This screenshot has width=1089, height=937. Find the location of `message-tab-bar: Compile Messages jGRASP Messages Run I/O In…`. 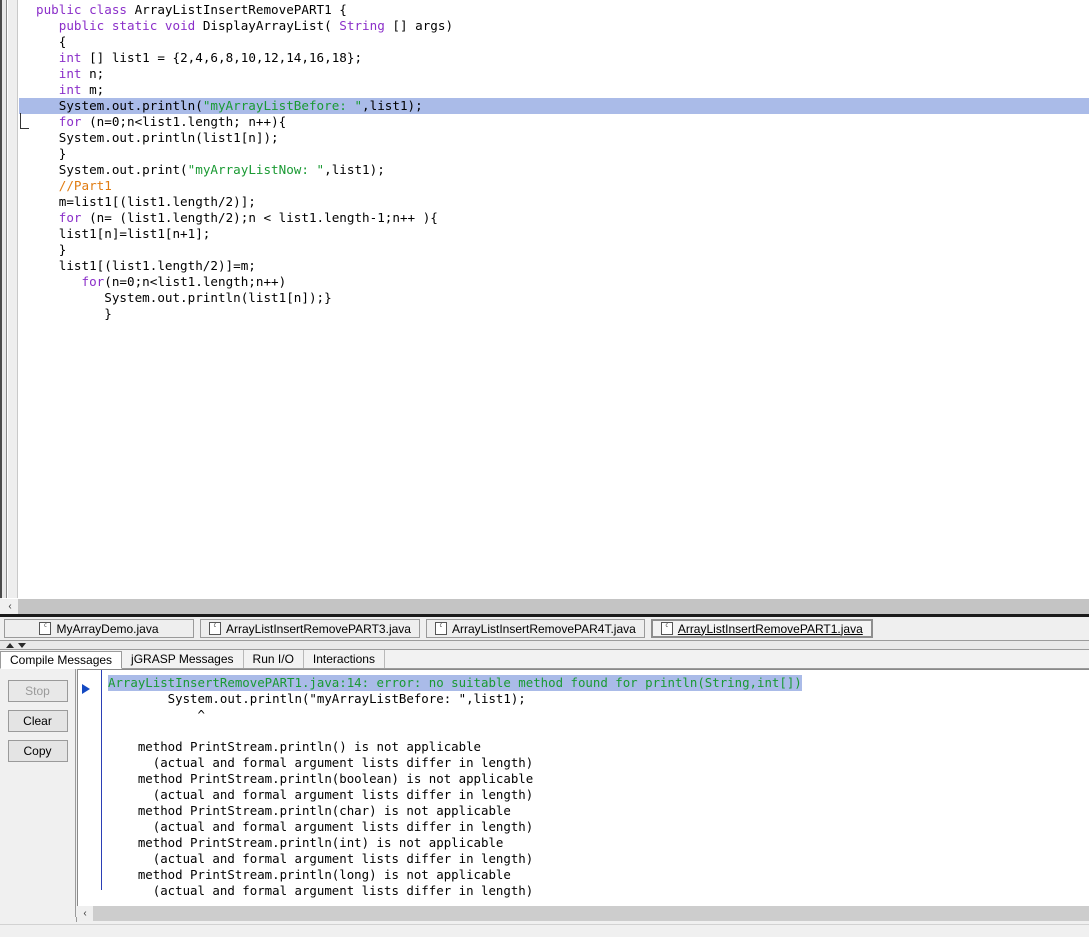

message-tab-bar: Compile Messages jGRASP Messages Run I/O In… is located at coordinates (544, 659).